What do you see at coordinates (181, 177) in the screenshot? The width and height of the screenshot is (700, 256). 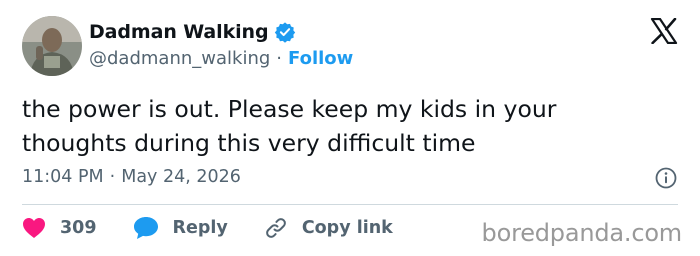 I see `tweet-date: May 24, 2026` at bounding box center [181, 177].